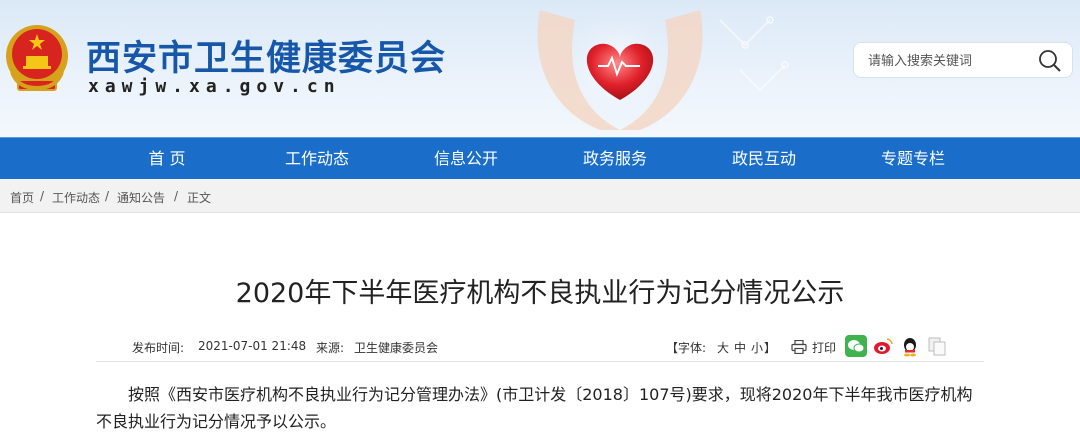 The image size is (1080, 443). I want to click on main-nav: 首 页 工作动态 信息公开 政务服务 政民互动 专题专栏, so click(540, 158).